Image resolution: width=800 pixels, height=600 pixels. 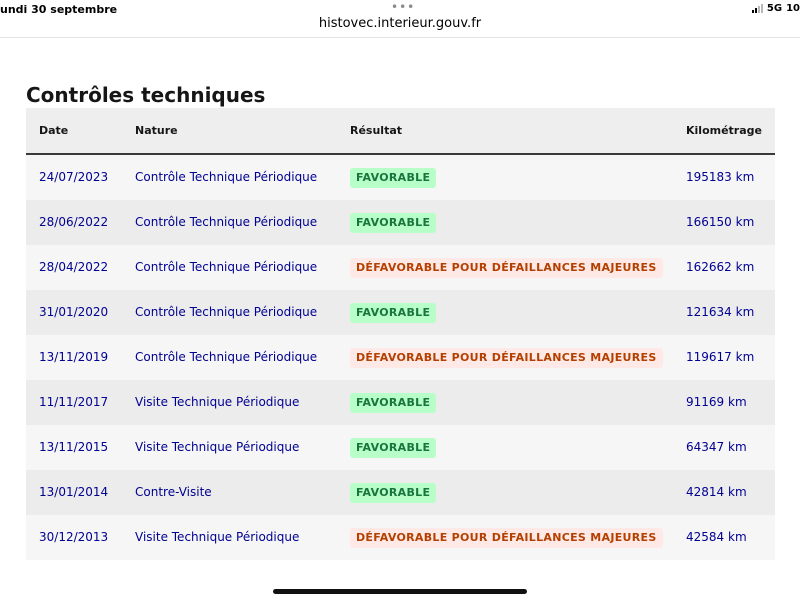 I want to click on cell-mileage: 162662 km, so click(x=720, y=267).